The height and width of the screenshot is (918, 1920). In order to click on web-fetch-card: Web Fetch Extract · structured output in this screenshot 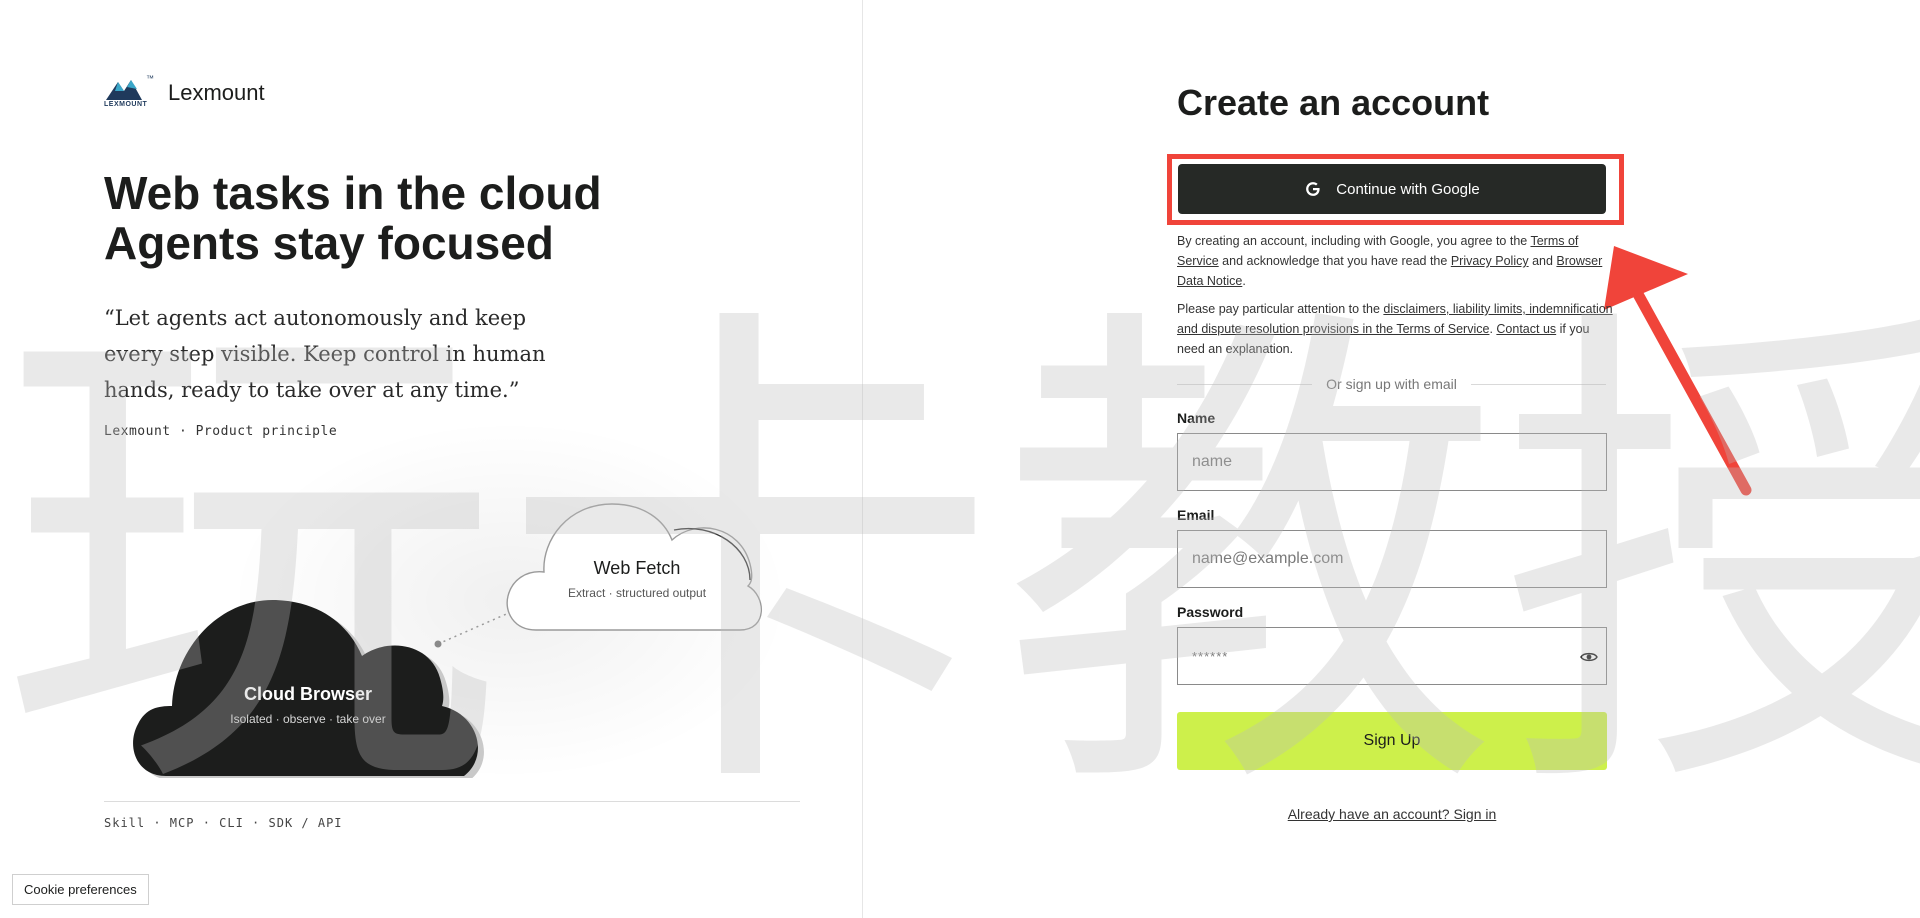, I will do `click(637, 566)`.